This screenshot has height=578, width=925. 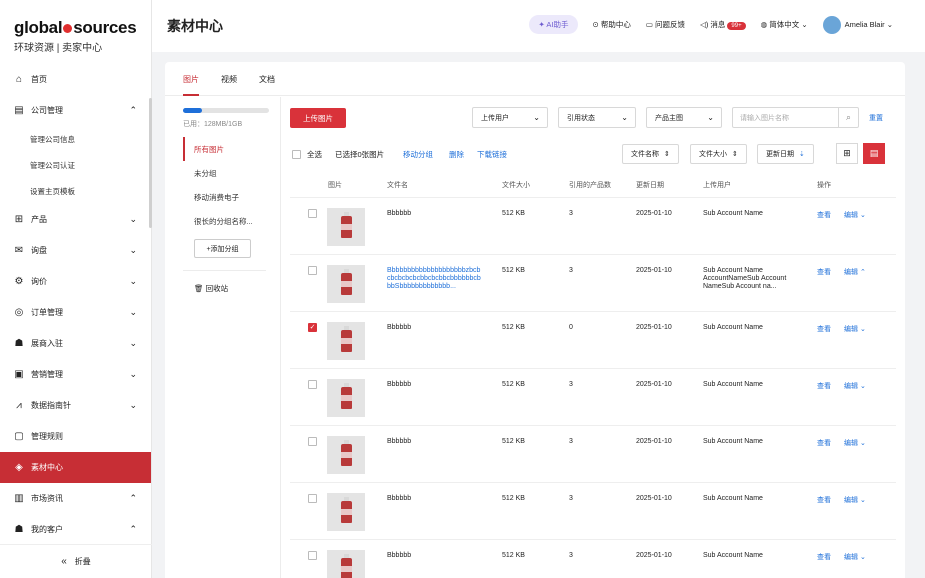 I want to click on help-center-link: ⊙ 帮助中心, so click(x=612, y=24).